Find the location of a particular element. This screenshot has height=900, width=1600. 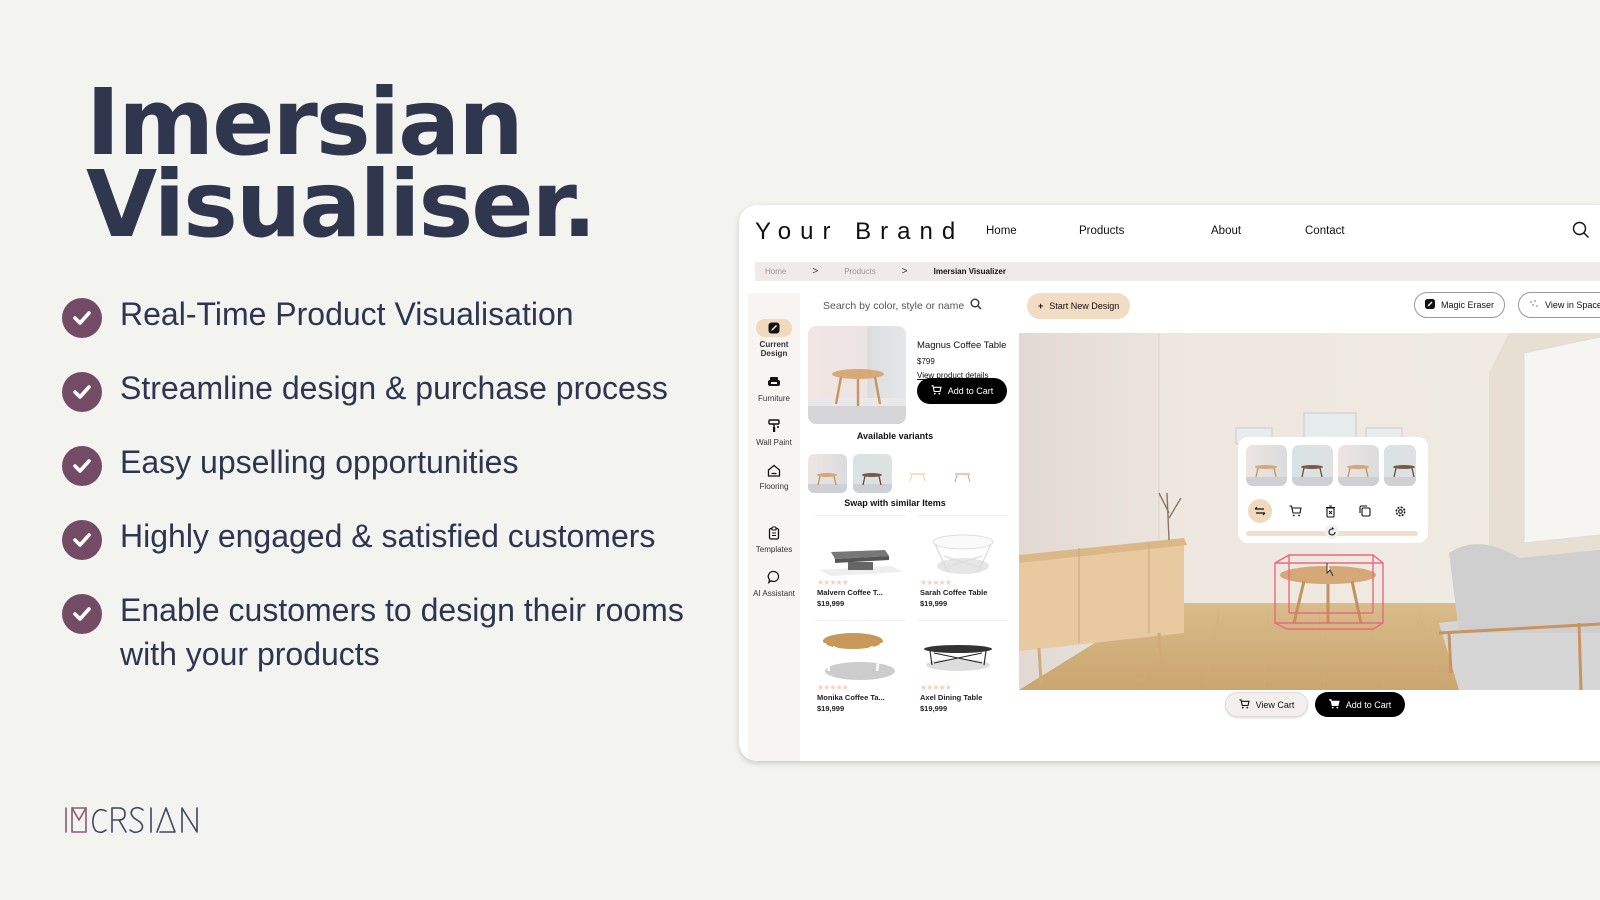

rotation-slider is located at coordinates (1332, 532).